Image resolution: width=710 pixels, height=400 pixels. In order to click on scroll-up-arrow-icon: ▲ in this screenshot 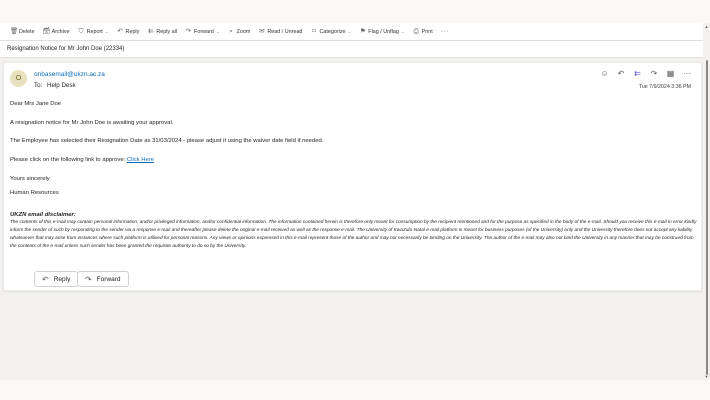, I will do `click(706, 27)`.